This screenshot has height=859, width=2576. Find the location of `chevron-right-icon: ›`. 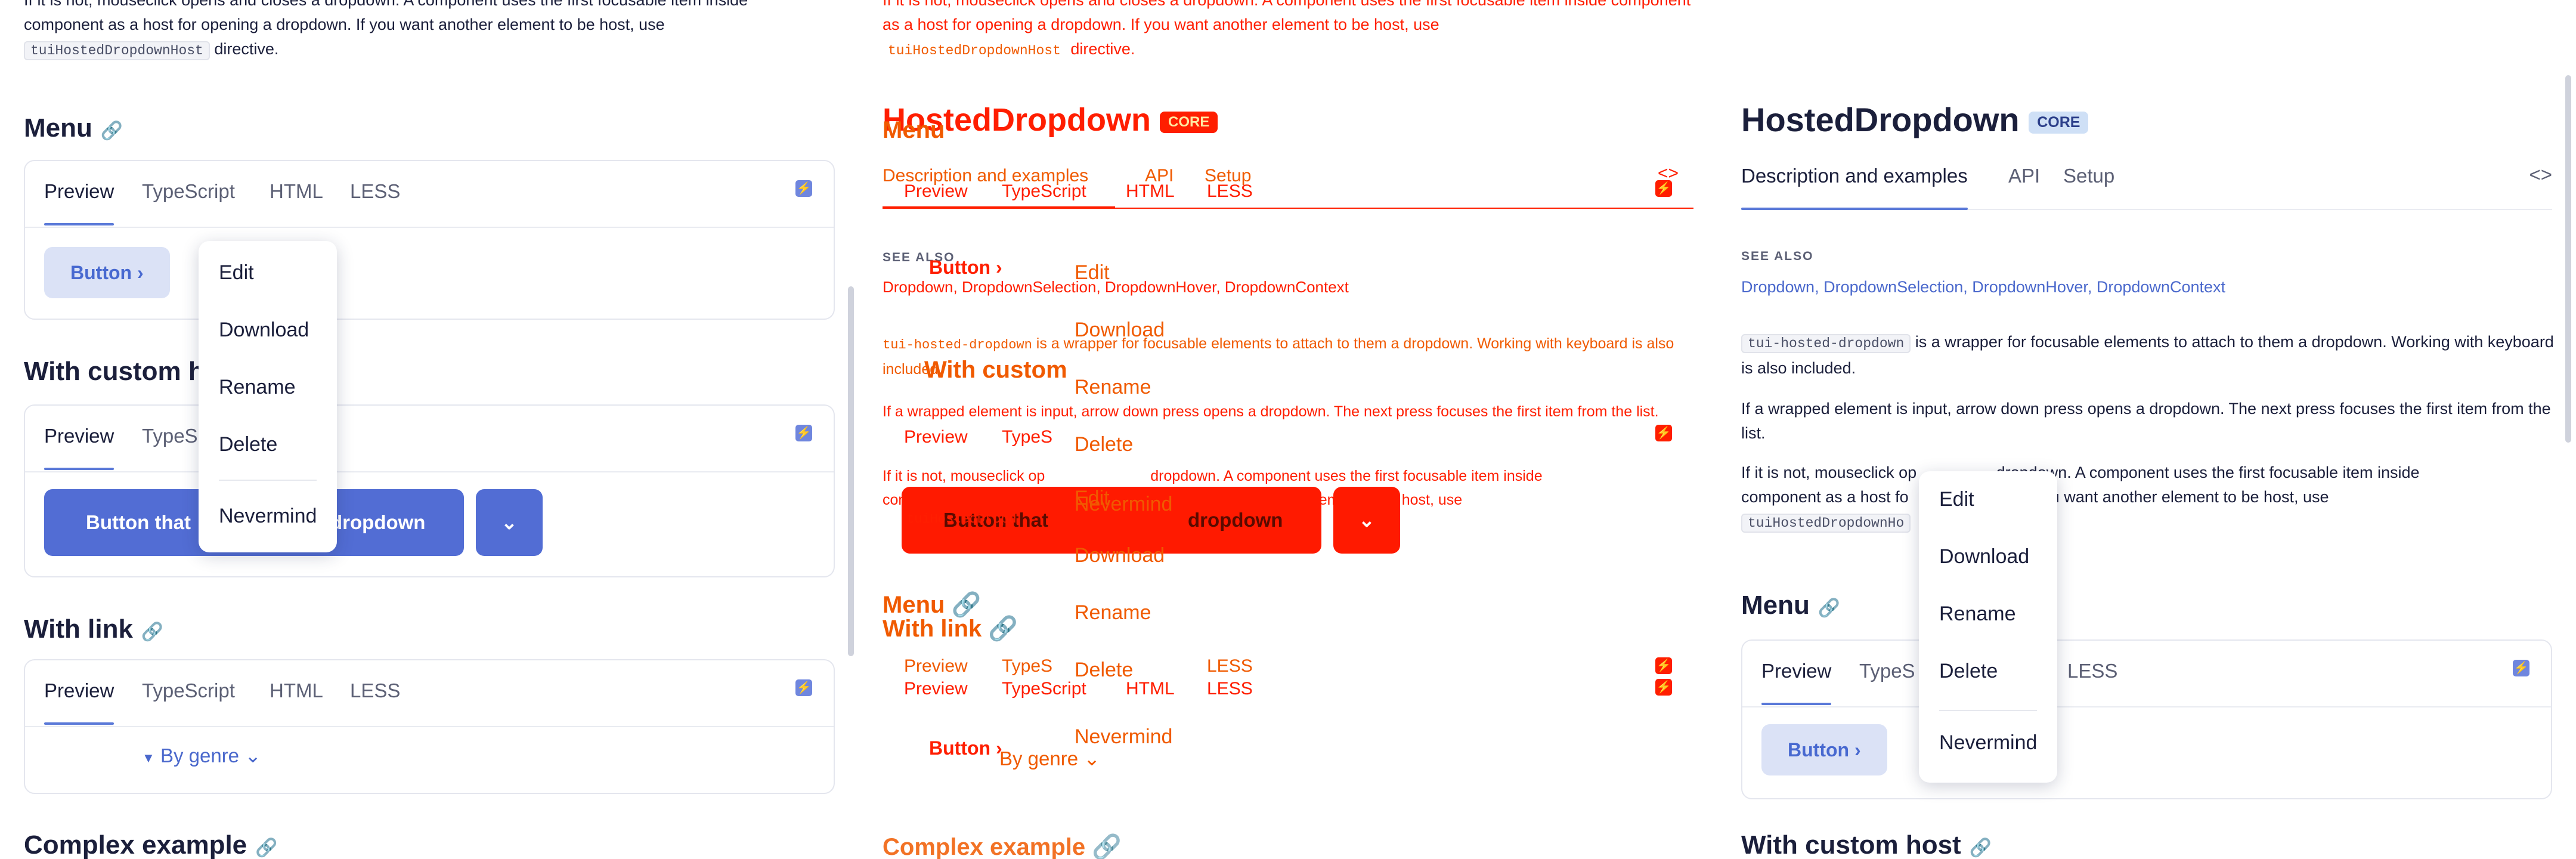

chevron-right-icon: › is located at coordinates (1858, 750).